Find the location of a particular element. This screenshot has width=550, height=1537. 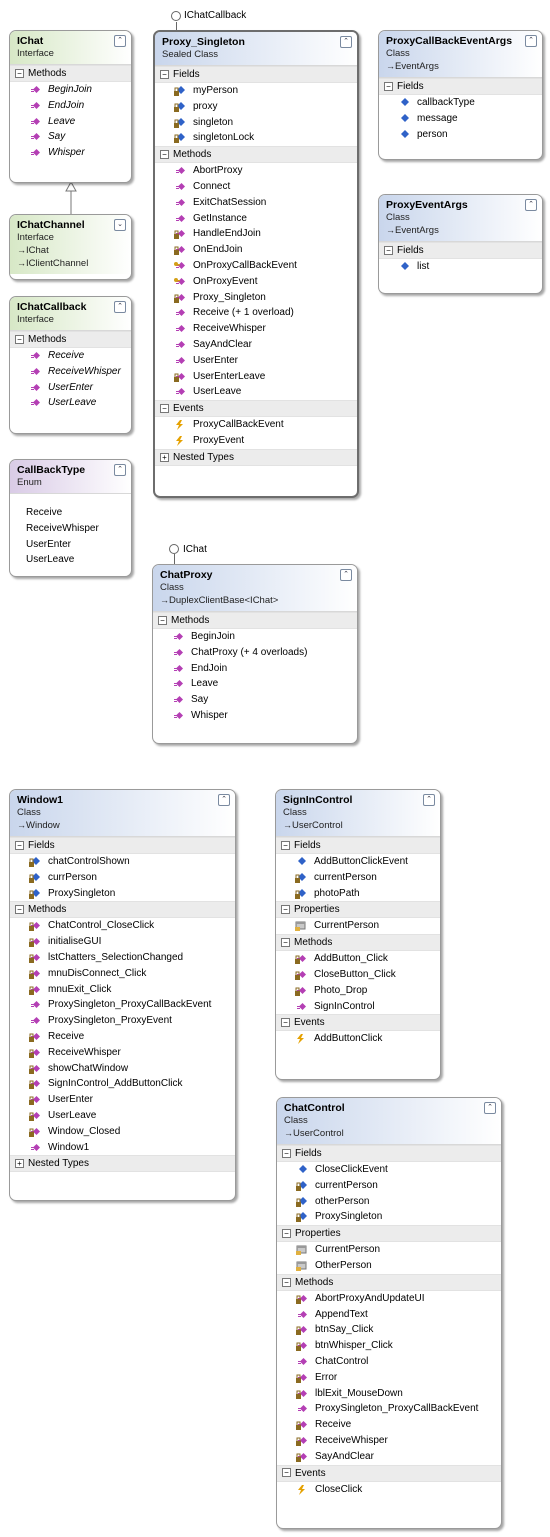

member-row: CloseClick is located at coordinates (389, 1490).